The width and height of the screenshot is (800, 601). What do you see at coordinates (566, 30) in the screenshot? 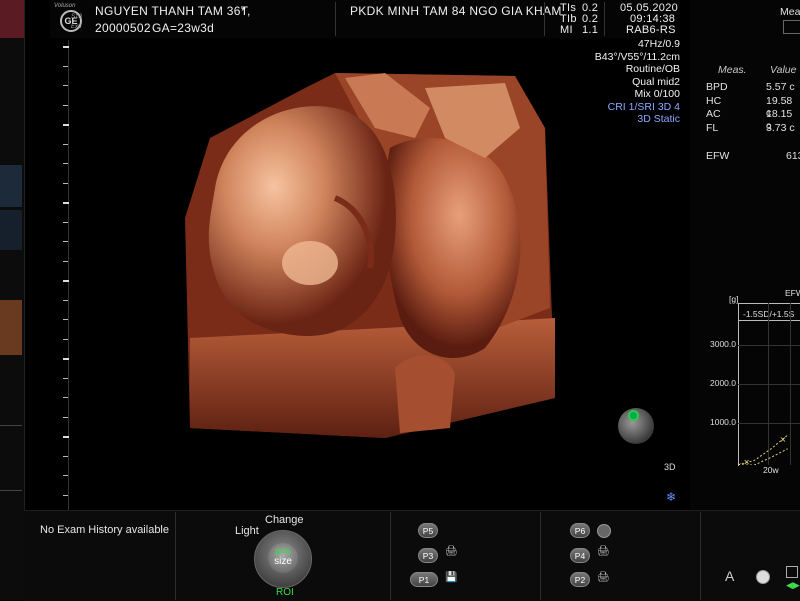
I see `mi-label: MI` at bounding box center [566, 30].